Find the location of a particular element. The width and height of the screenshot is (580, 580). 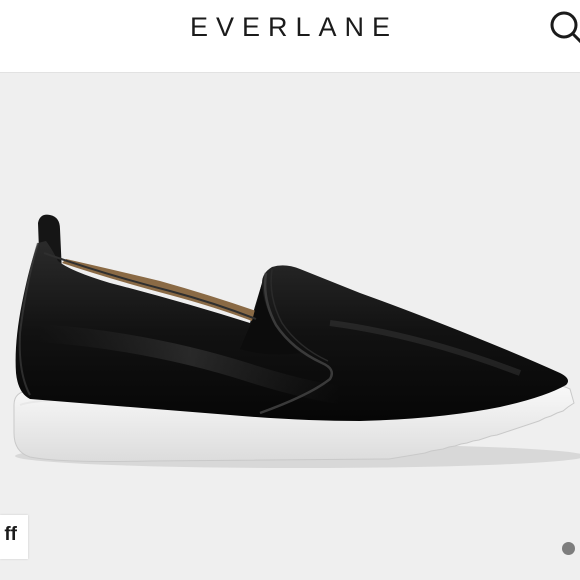

discount-badge: ff is located at coordinates (14, 537).